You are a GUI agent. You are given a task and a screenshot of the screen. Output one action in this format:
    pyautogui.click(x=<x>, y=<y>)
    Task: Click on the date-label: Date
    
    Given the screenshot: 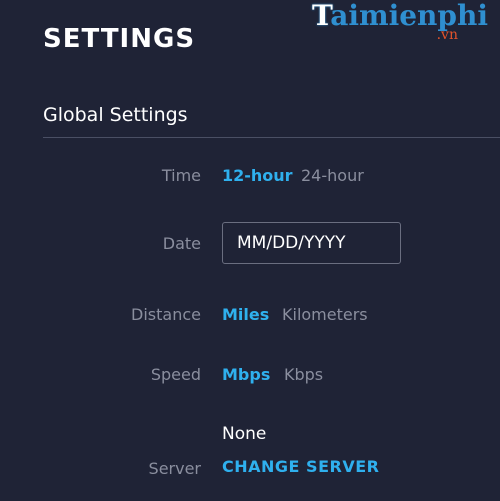 What is the action you would take?
    pyautogui.click(x=181, y=243)
    